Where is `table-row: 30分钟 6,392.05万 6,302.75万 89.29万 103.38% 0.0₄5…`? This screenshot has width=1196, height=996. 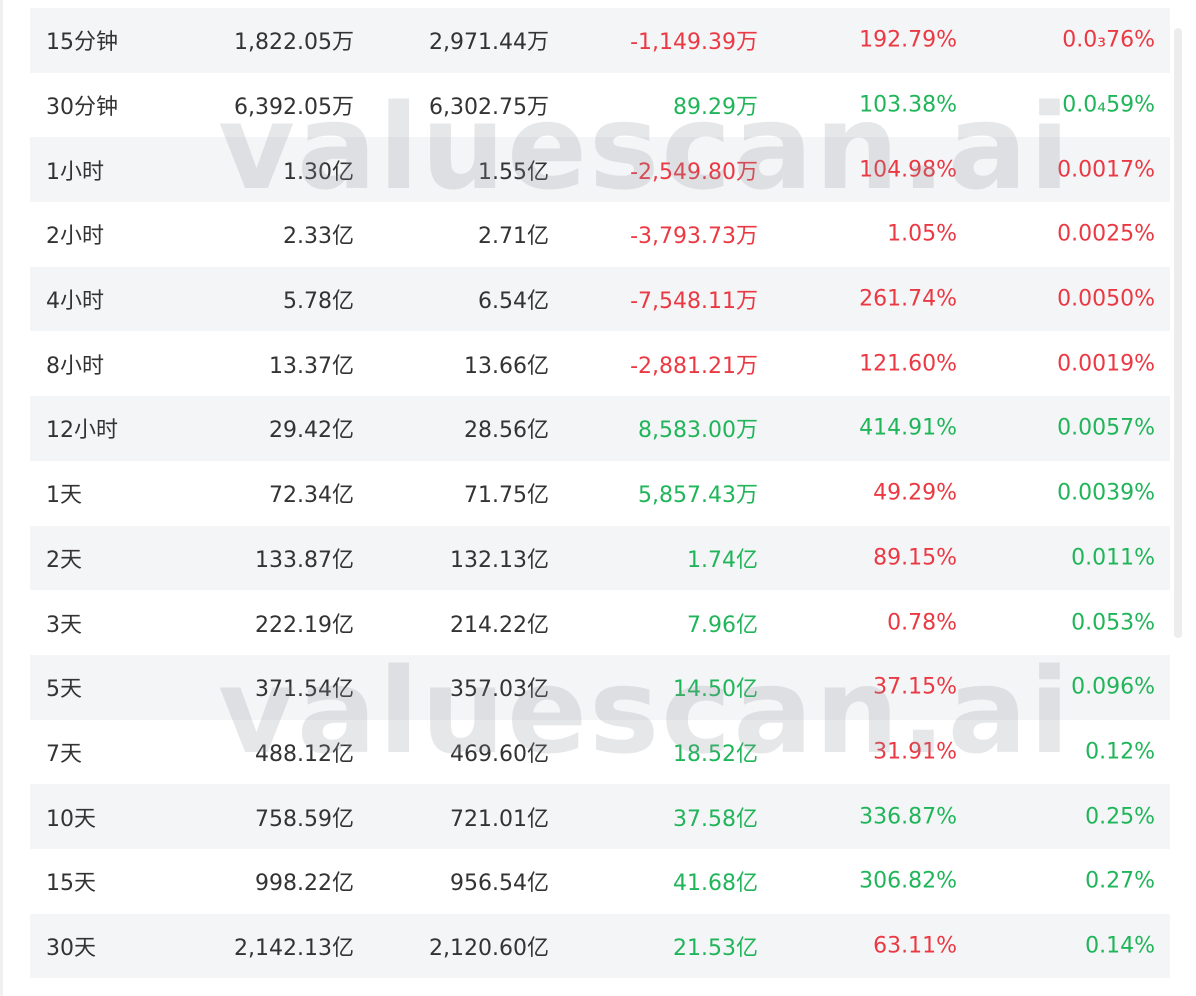 table-row: 30分钟 6,392.05万 6,302.75万 89.29万 103.38% 0.0₄5… is located at coordinates (600, 105).